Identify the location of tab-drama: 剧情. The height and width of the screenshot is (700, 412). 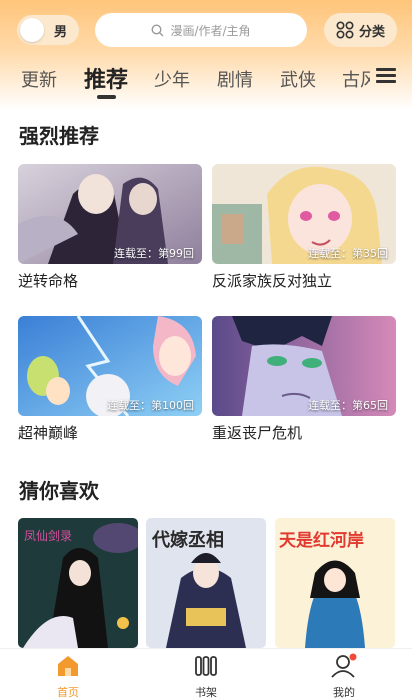
(235, 79).